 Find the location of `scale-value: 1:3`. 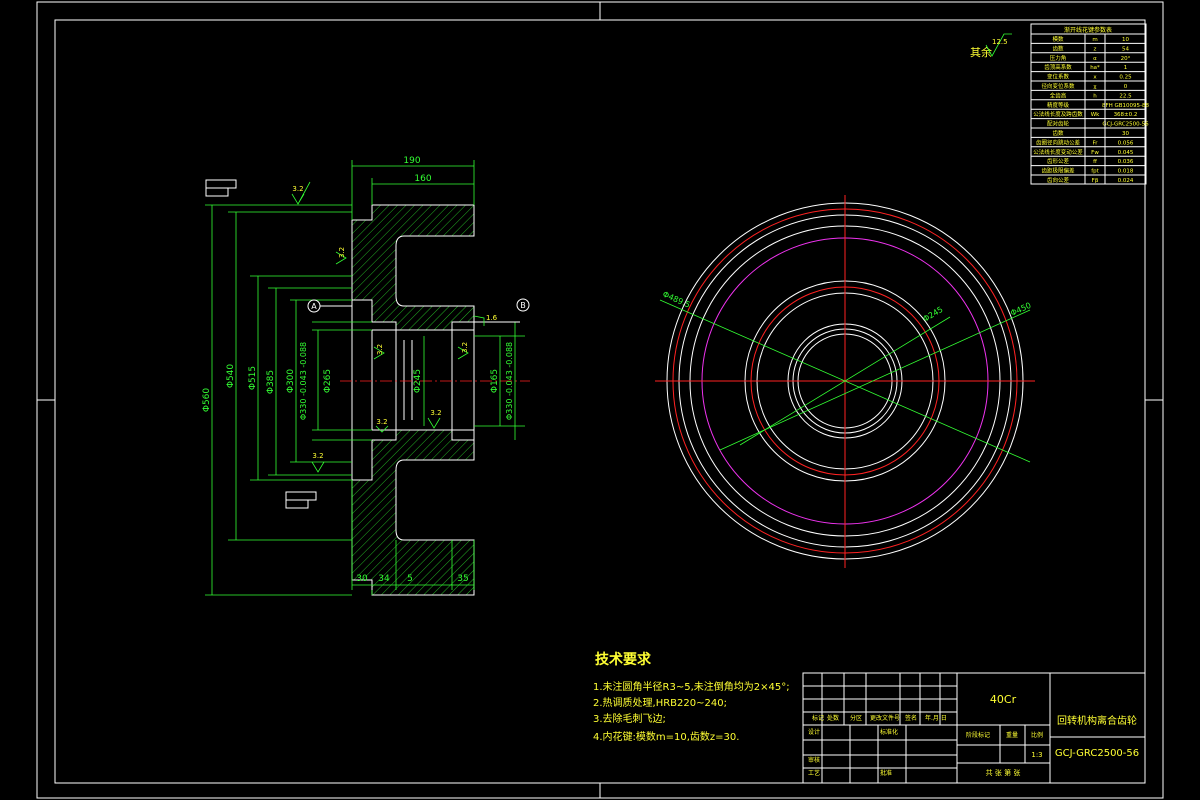

scale-value: 1:3 is located at coordinates (1036, 755).